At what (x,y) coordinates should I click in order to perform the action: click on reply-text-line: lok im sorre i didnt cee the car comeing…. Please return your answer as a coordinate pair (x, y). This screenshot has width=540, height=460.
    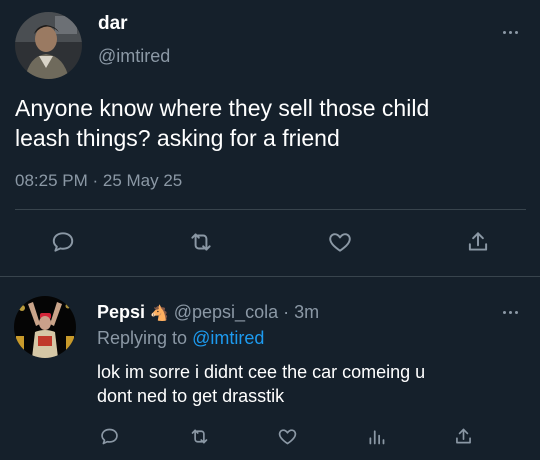
    Looking at the image, I should click on (261, 372).